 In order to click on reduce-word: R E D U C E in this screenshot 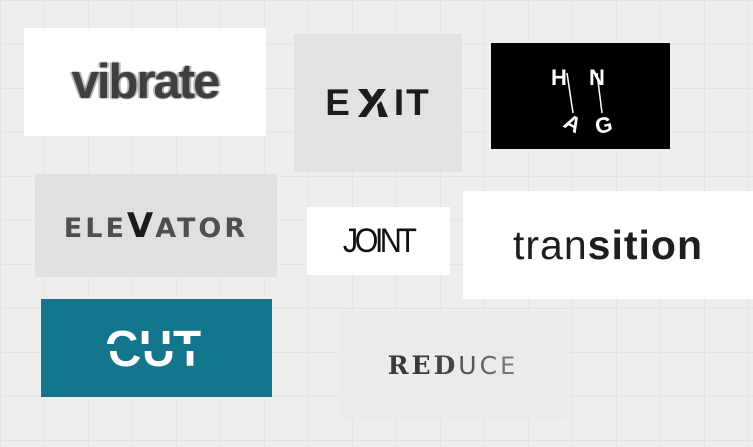, I will do `click(453, 365)`.